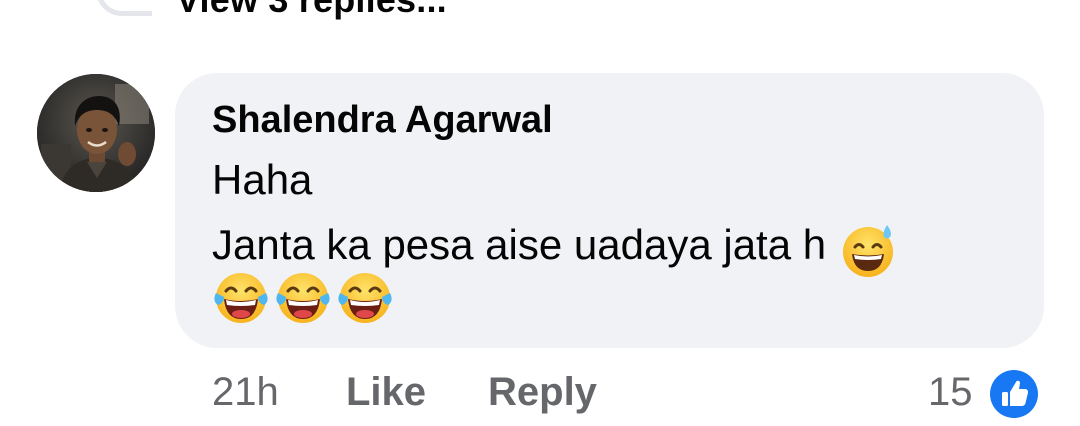  What do you see at coordinates (950, 392) in the screenshot?
I see `reaction-count: 15` at bounding box center [950, 392].